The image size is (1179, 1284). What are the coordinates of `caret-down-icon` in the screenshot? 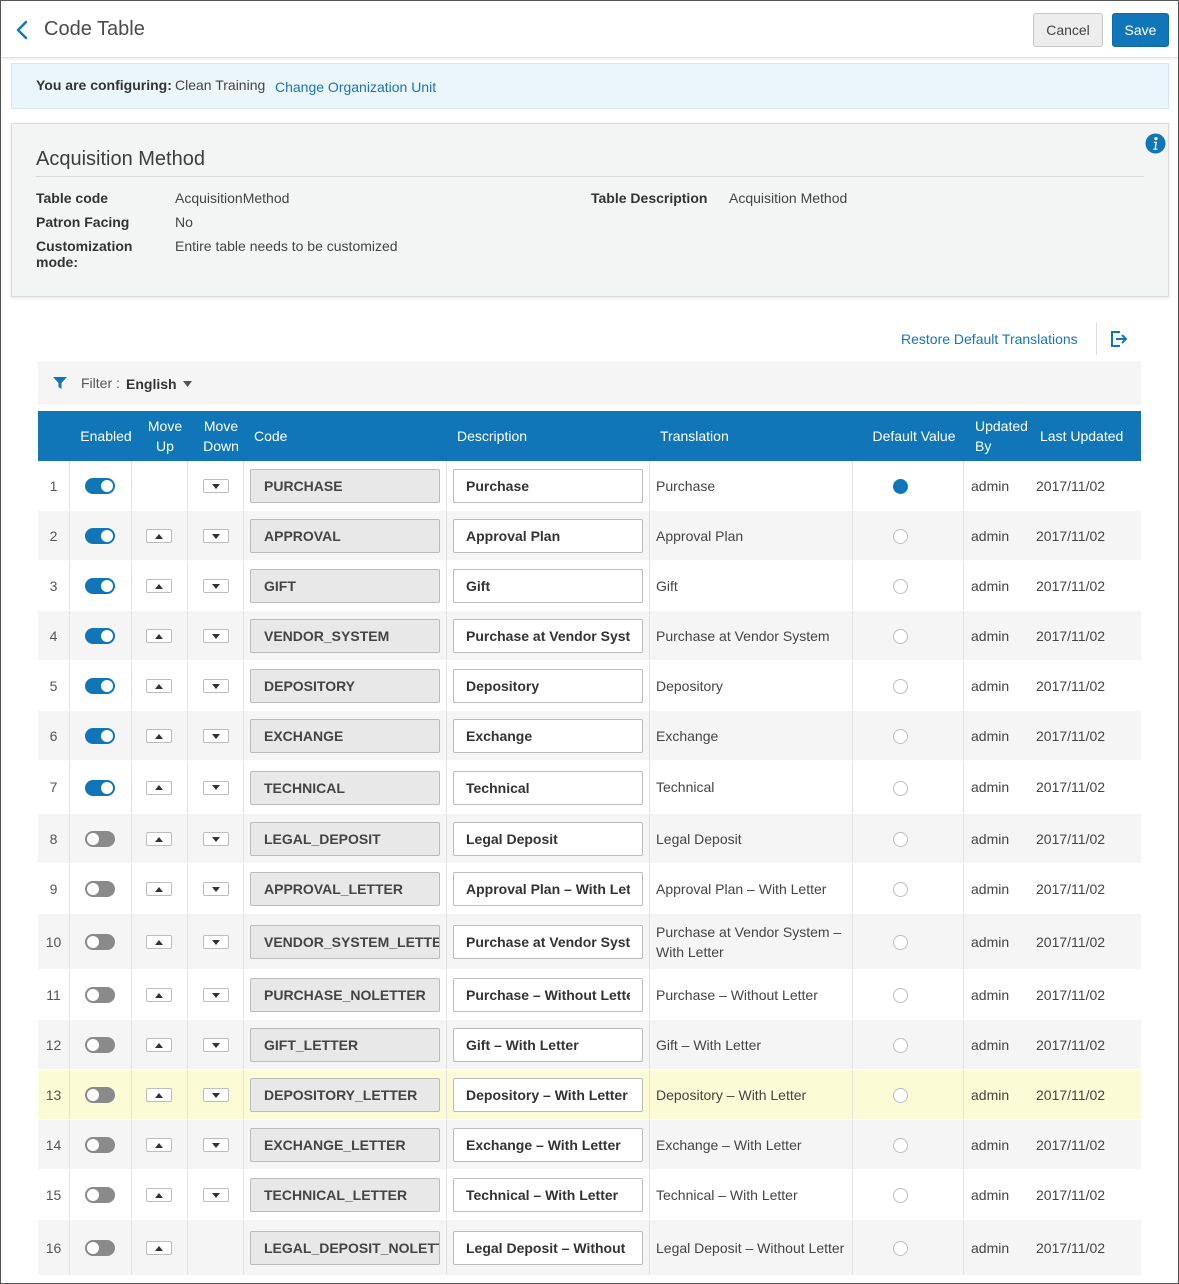 It's located at (216, 1045).